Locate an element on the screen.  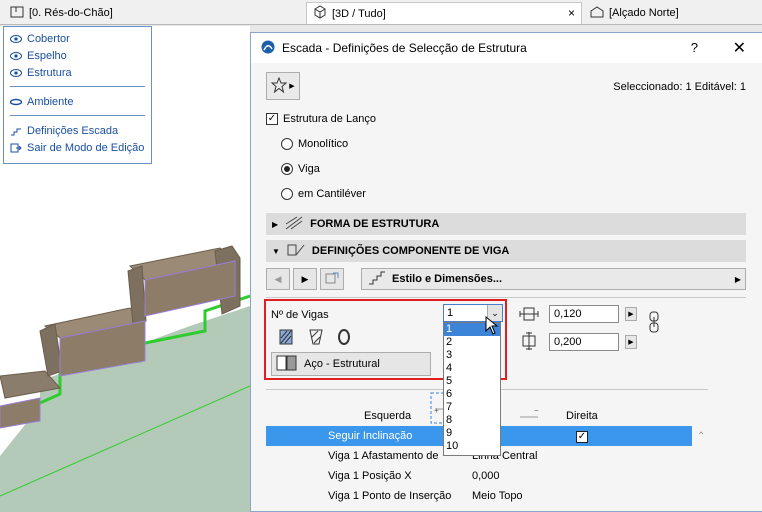
right-arrow-icon: ▶ is located at coordinates (305, 278).